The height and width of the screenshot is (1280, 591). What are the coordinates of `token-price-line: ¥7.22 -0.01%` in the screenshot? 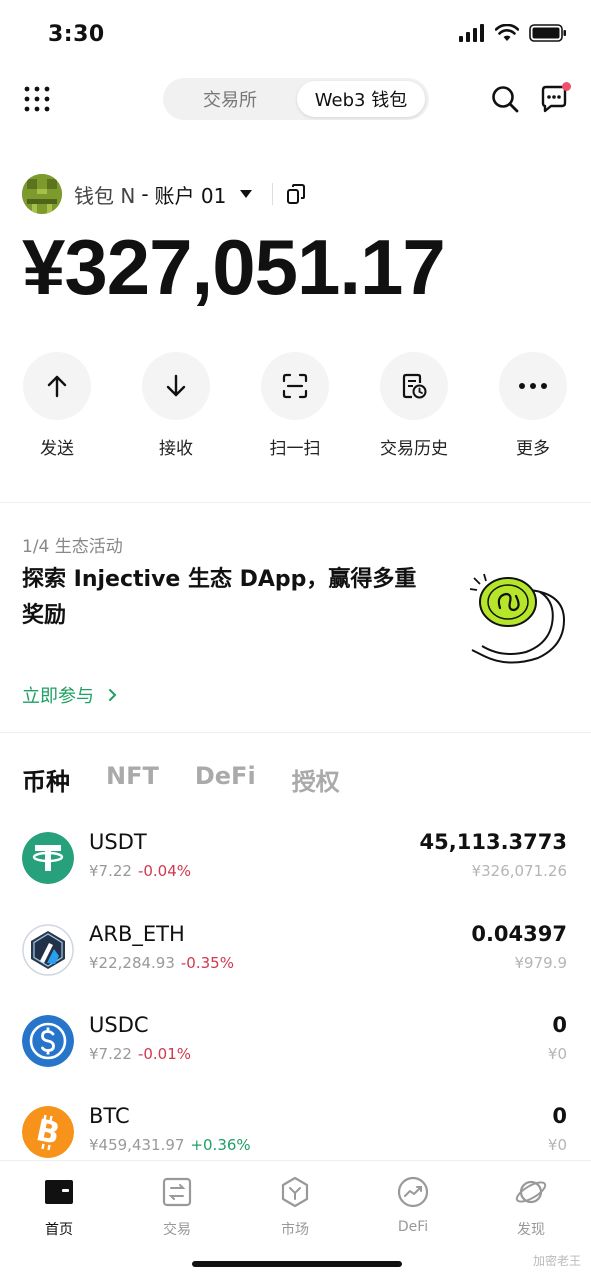 It's located at (140, 1054).